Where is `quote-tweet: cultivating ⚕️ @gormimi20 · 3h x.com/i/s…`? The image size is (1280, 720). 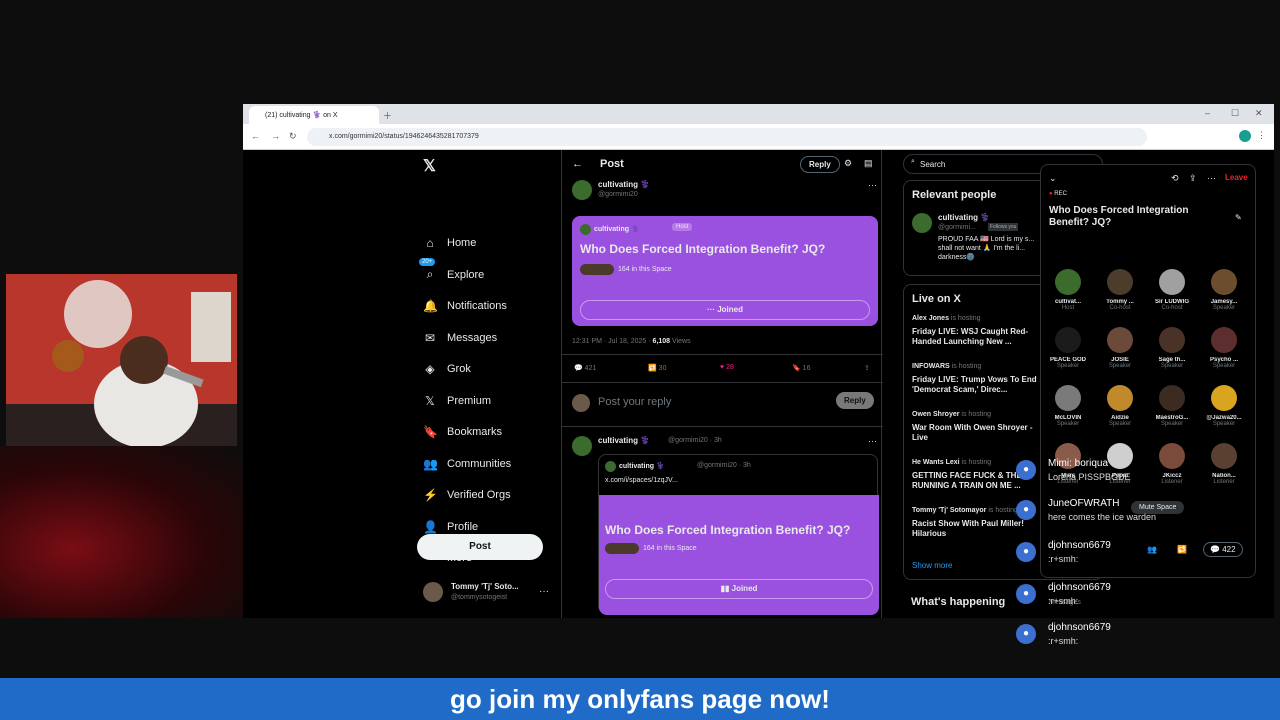 quote-tweet: cultivating ⚕️ @gormimi20 · 3h x.com/i/s… is located at coordinates (738, 534).